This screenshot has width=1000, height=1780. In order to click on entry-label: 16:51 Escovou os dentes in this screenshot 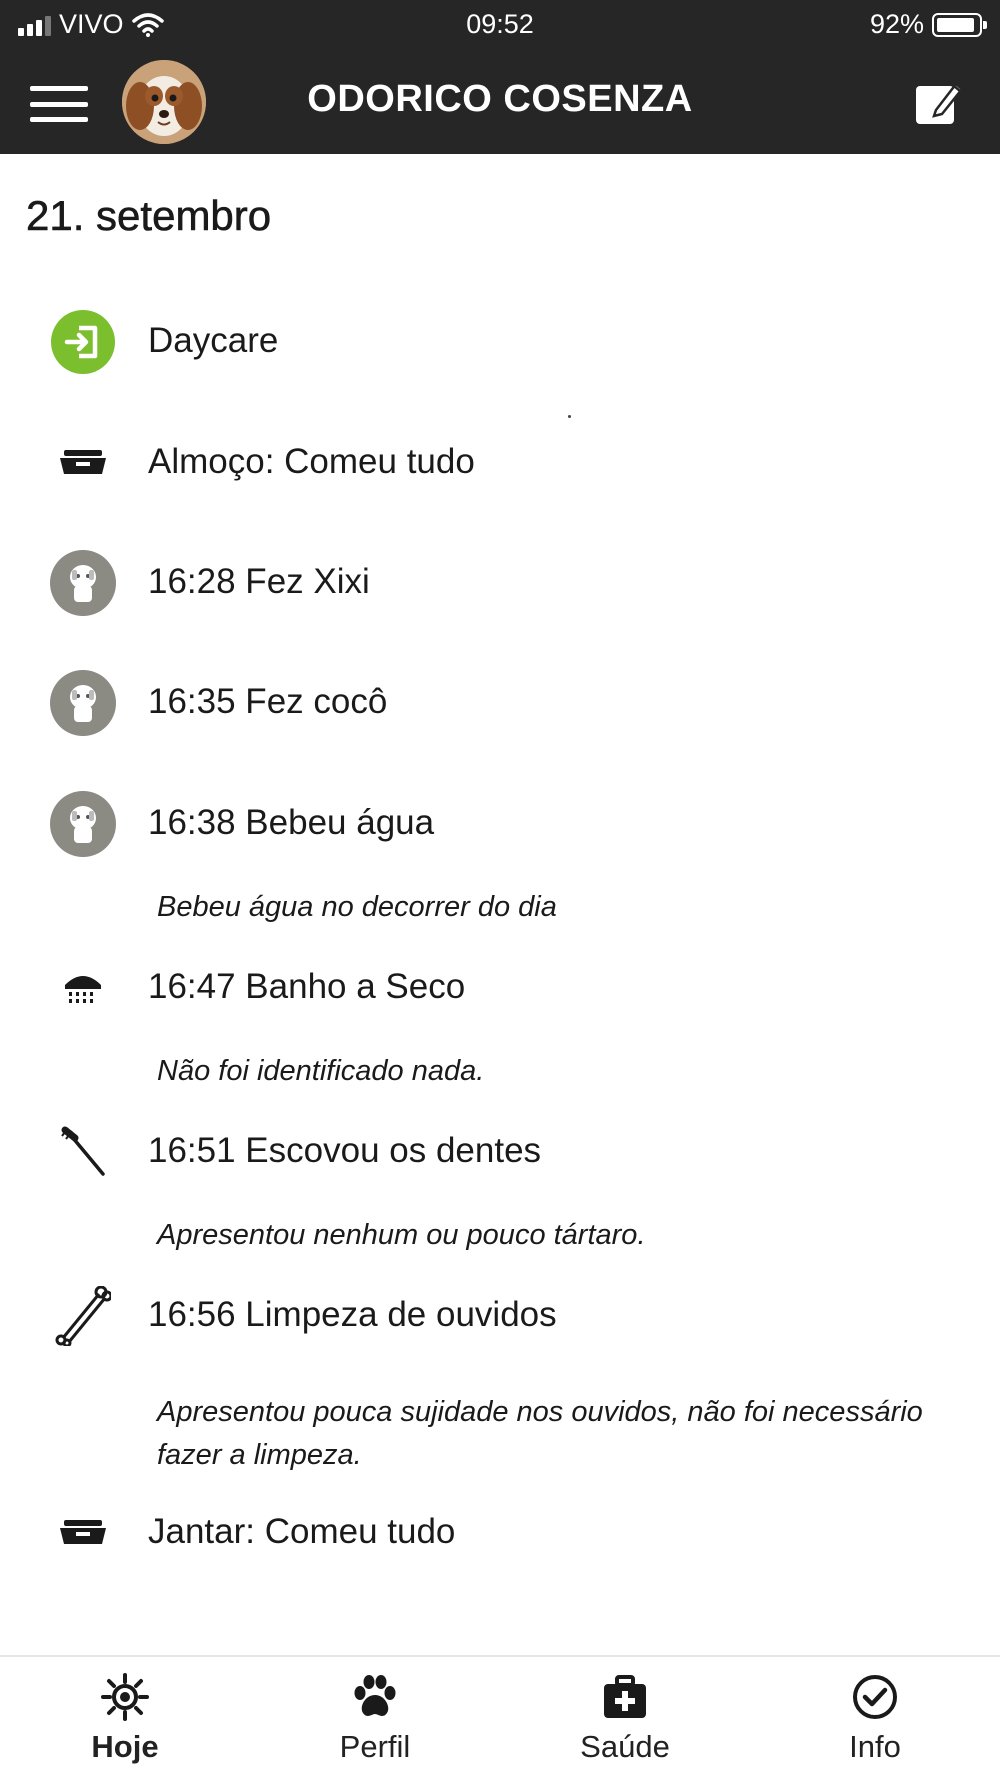, I will do `click(345, 1150)`.